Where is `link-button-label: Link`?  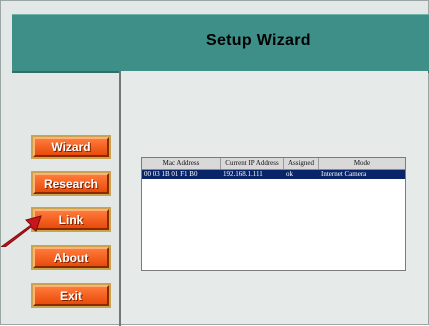 link-button-label: Link is located at coordinates (71, 219).